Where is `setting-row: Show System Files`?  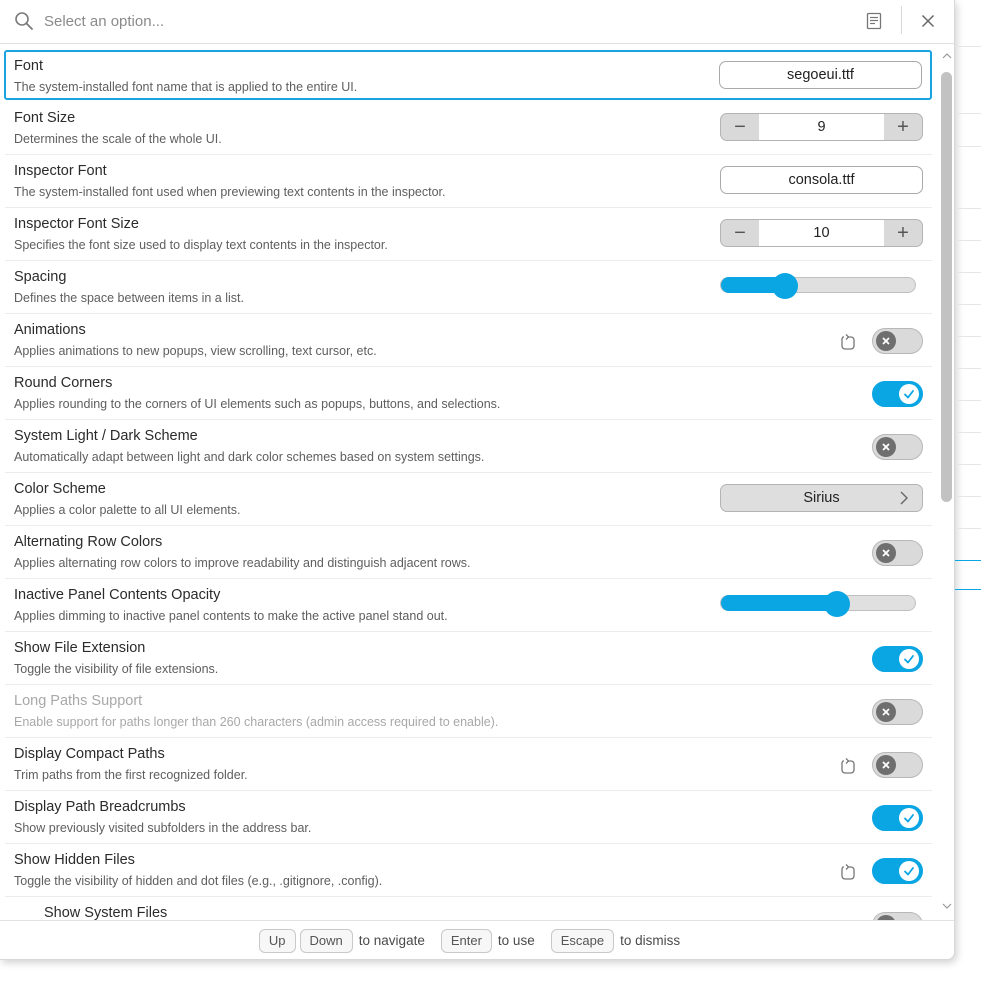 setting-row: Show System Files is located at coordinates (468, 909).